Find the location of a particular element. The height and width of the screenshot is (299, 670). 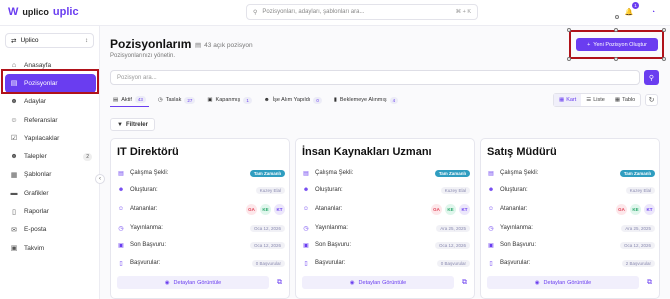

applications-row: ▯ Başvurular: 0 Başvurular is located at coordinates (386, 263).